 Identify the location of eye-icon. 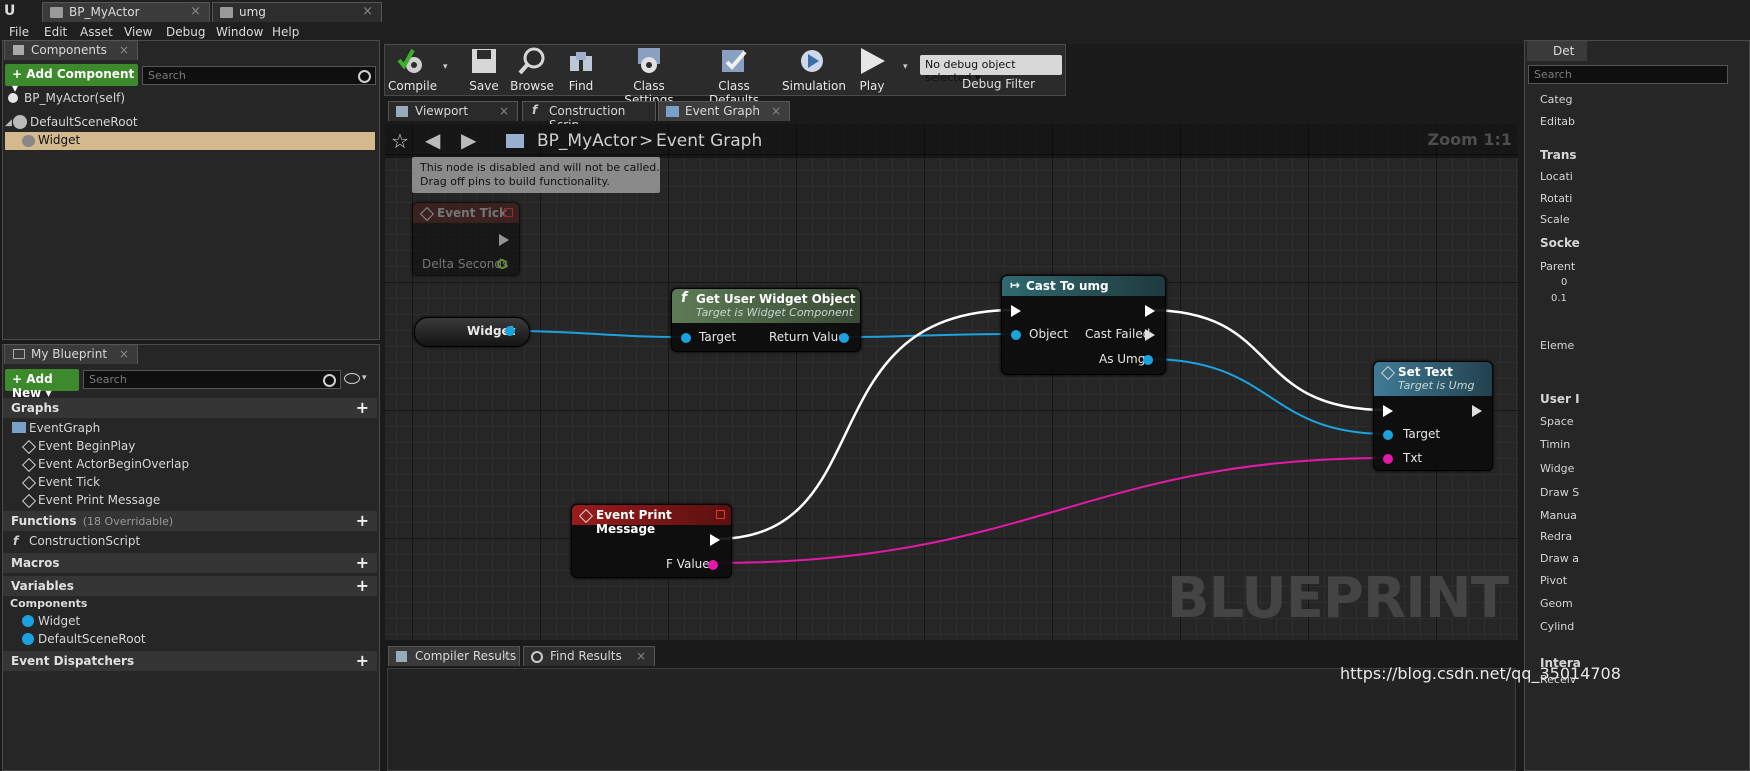
(352, 378).